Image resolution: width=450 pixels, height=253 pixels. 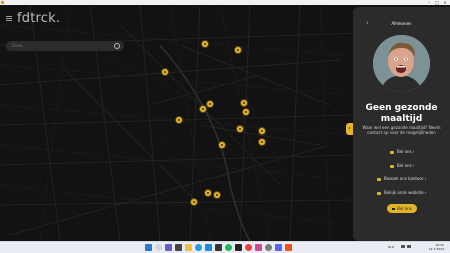 What do you see at coordinates (148, 247) in the screenshot?
I see `windows-start-icon` at bounding box center [148, 247].